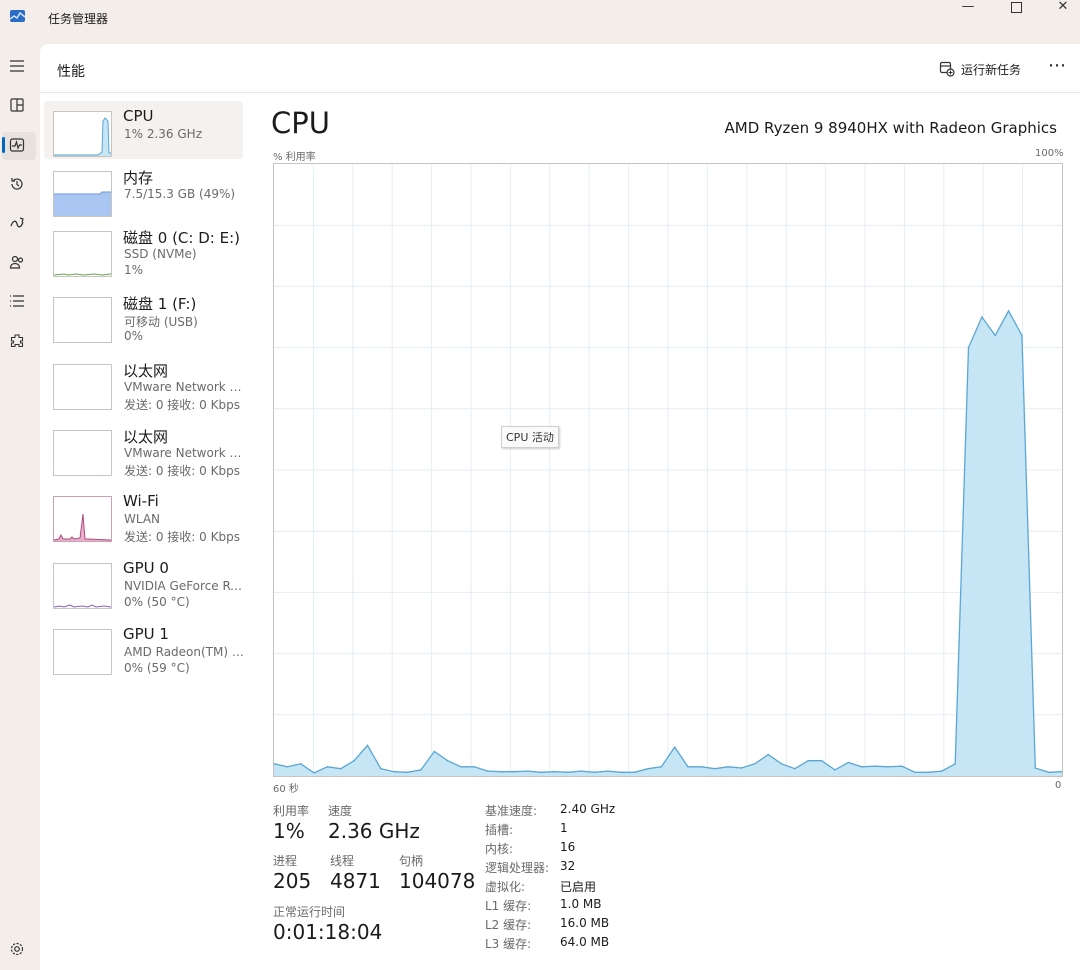 This screenshot has height=970, width=1080. What do you see at coordinates (328, 932) in the screenshot?
I see `uptime-value: 0:01:18:04` at bounding box center [328, 932].